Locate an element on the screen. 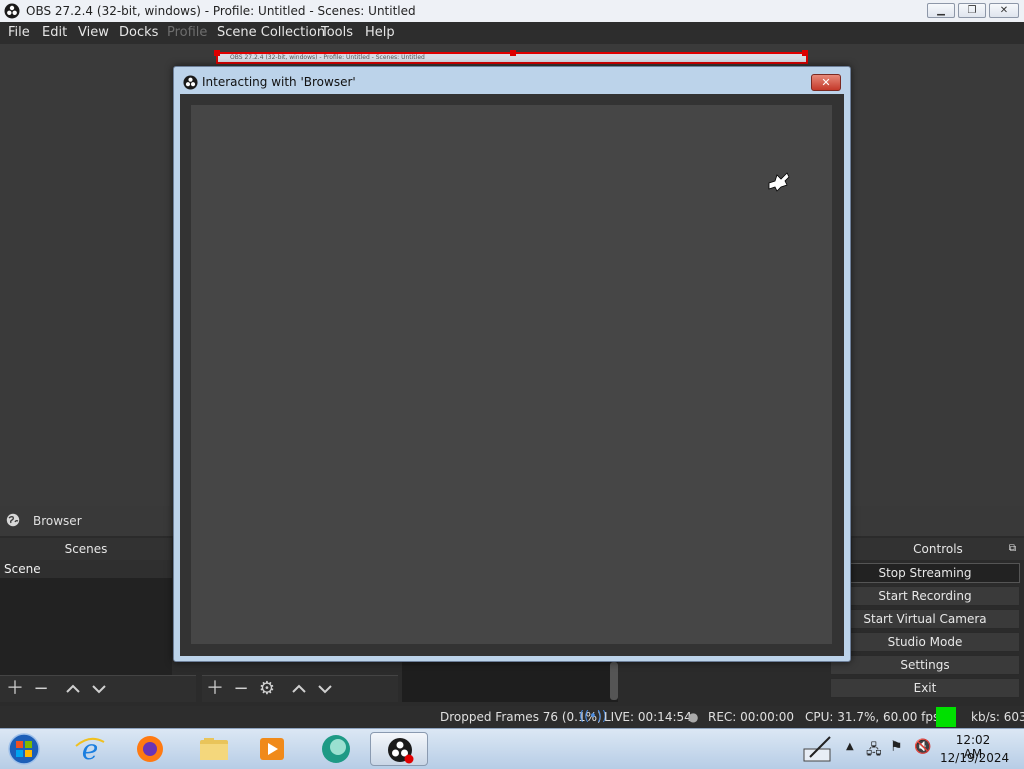 Image resolution: width=1024 pixels, height=769 pixels. menu-profile: Profile is located at coordinates (187, 32).